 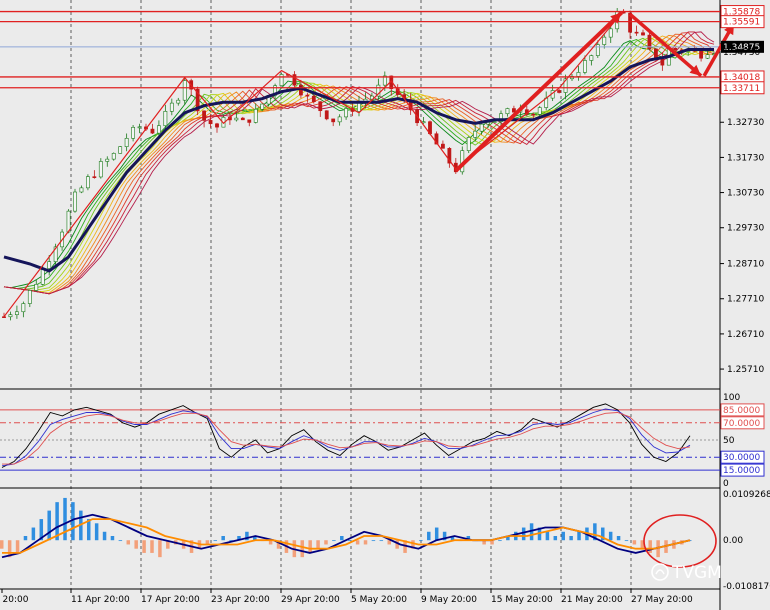 I want to click on price-tick-label: 1.31730, so click(x=745, y=158).